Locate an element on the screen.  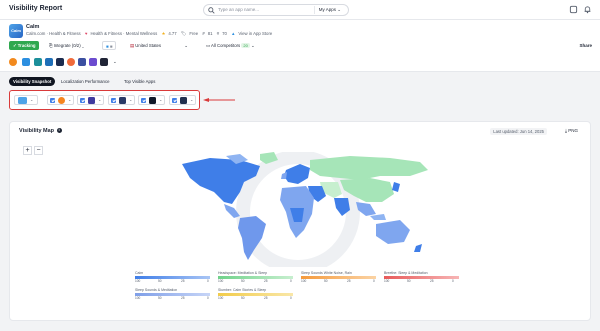
app-chip-sleep-sounds-white-noise: ⌄ is located at coordinates (121, 100).